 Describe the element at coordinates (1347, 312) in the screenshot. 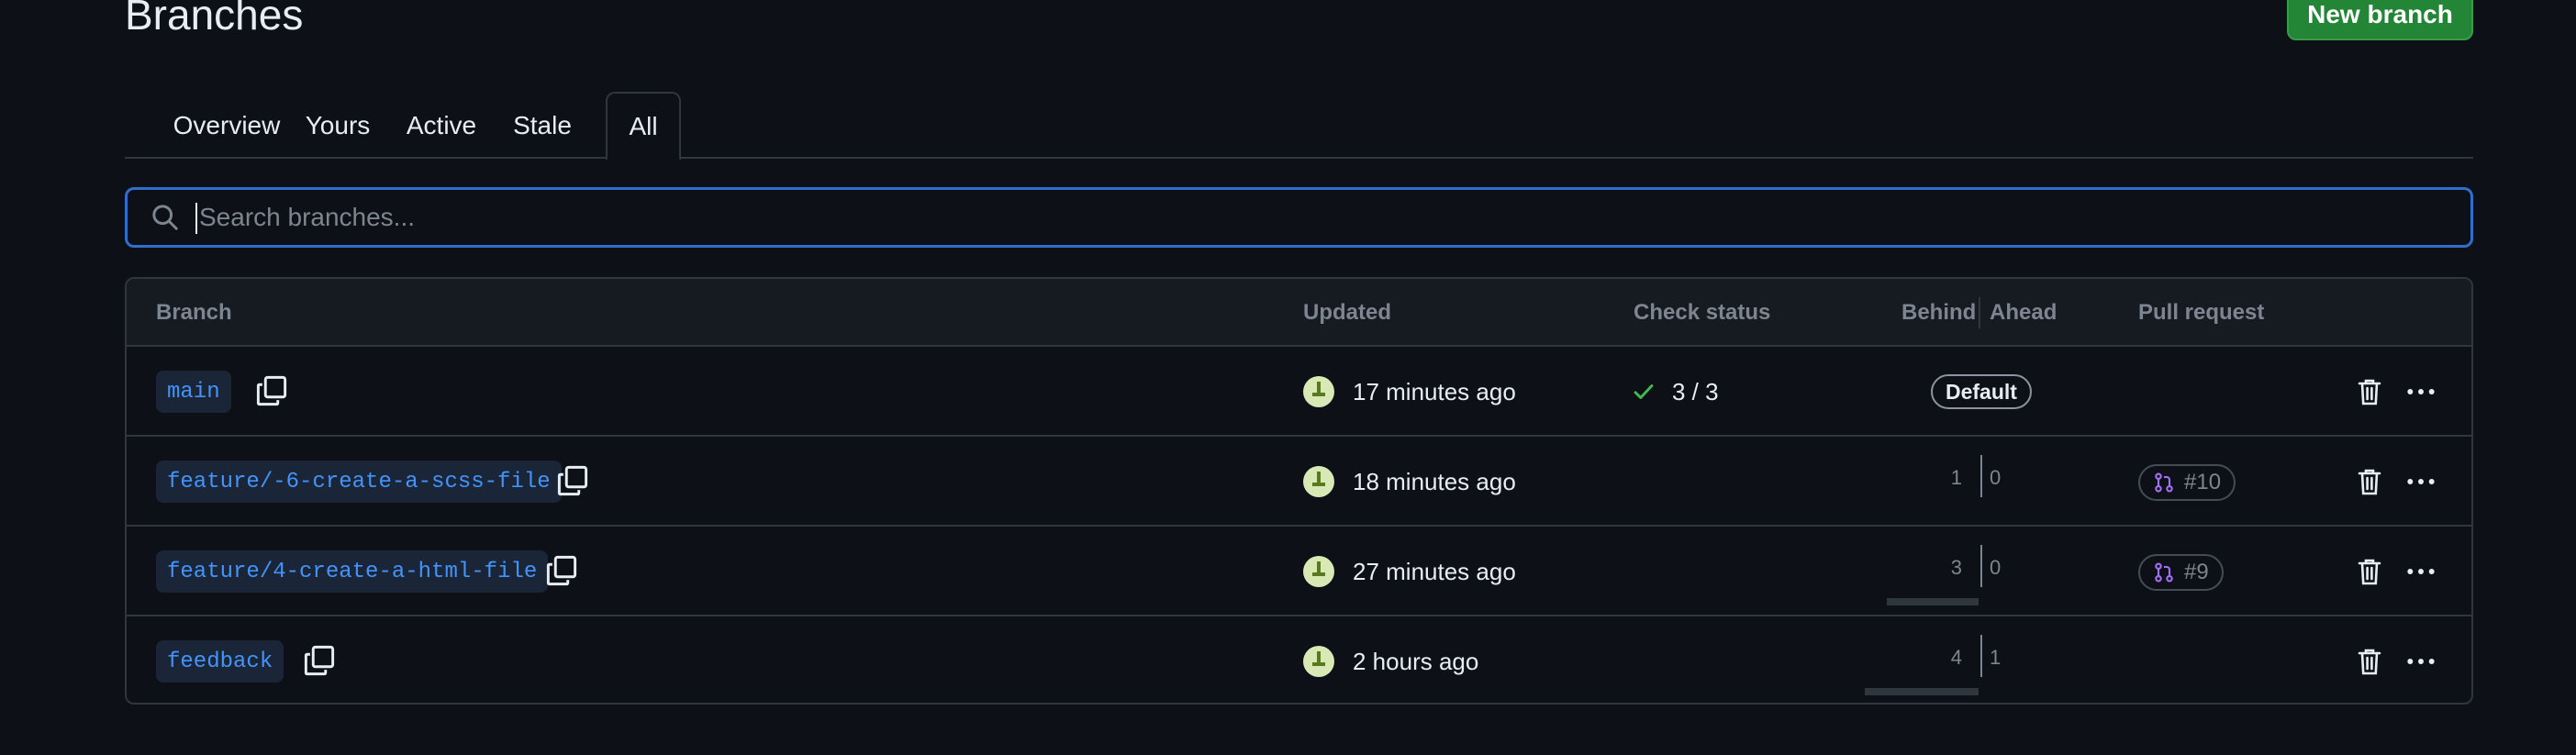

I see `column-updated: Updated` at that location.